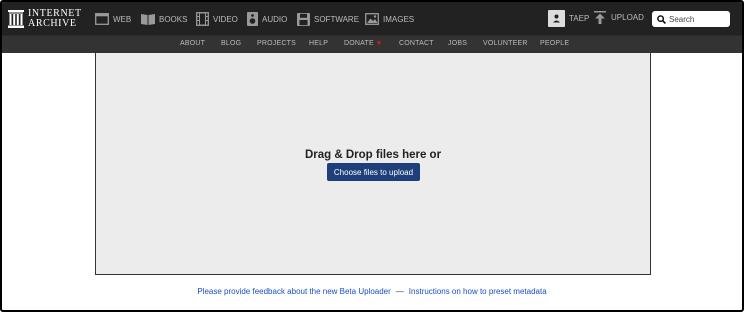 The height and width of the screenshot is (312, 744). I want to click on mediatype-audio-label: AUDIO, so click(275, 19).